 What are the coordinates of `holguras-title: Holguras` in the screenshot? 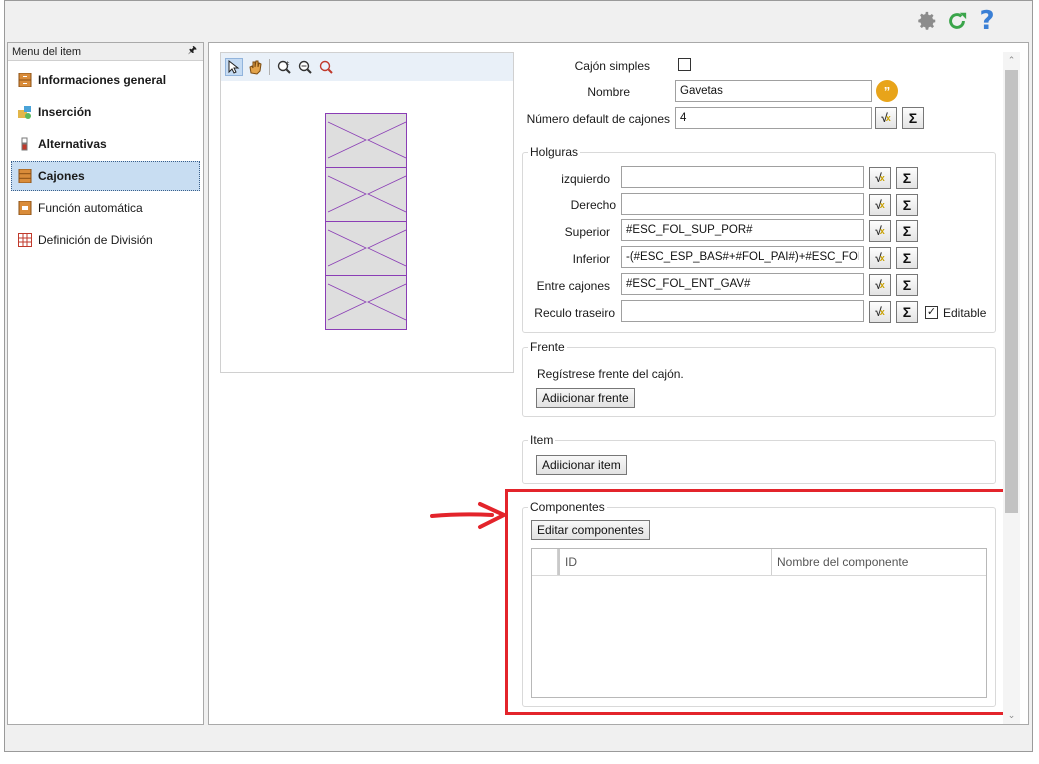 It's located at (554, 152).